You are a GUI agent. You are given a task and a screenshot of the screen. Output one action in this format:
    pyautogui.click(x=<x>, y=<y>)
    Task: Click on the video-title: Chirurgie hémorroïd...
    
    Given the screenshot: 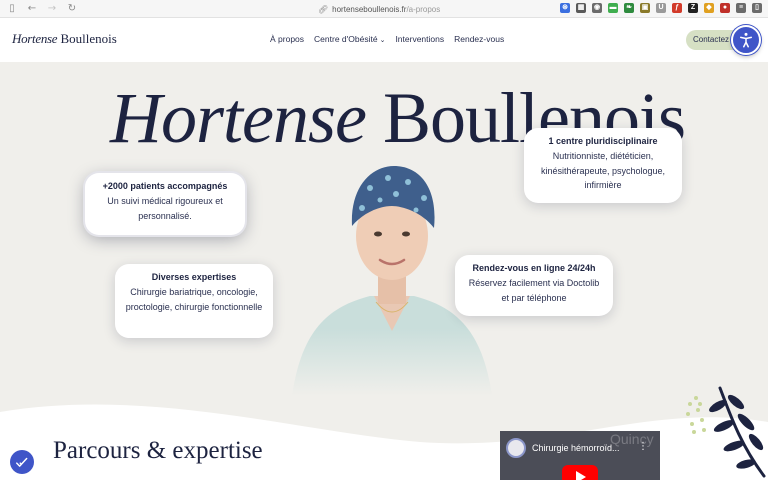 What is the action you would take?
    pyautogui.click(x=576, y=448)
    